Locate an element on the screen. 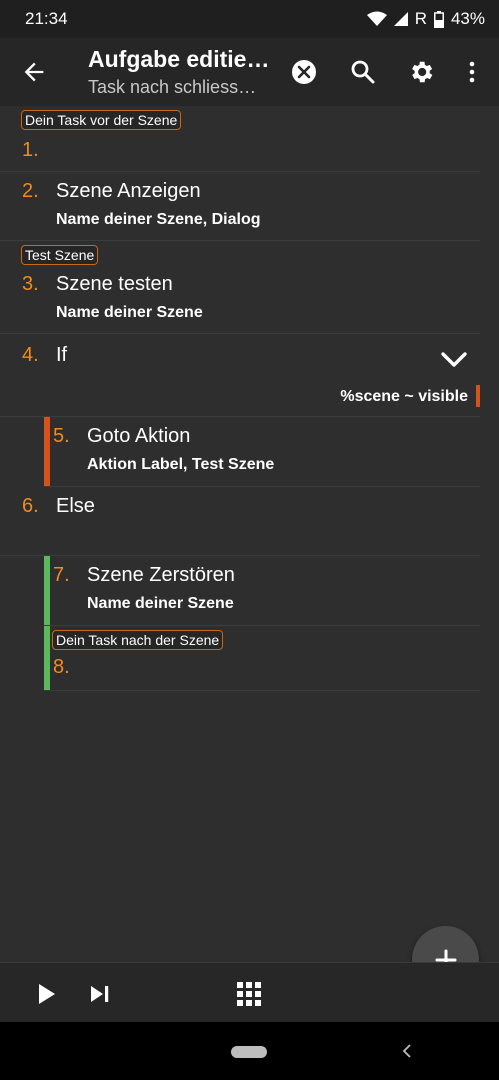 The height and width of the screenshot is (1080, 499). condition-marker is located at coordinates (478, 396).